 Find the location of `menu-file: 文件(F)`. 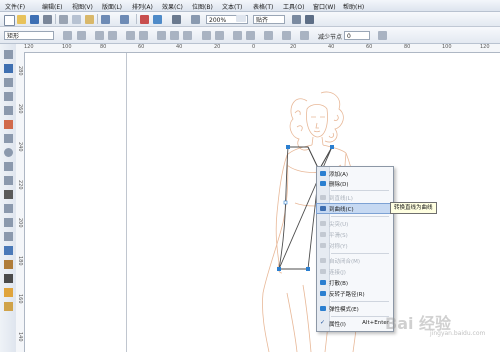

menu-file: 文件(F) is located at coordinates (15, 6).